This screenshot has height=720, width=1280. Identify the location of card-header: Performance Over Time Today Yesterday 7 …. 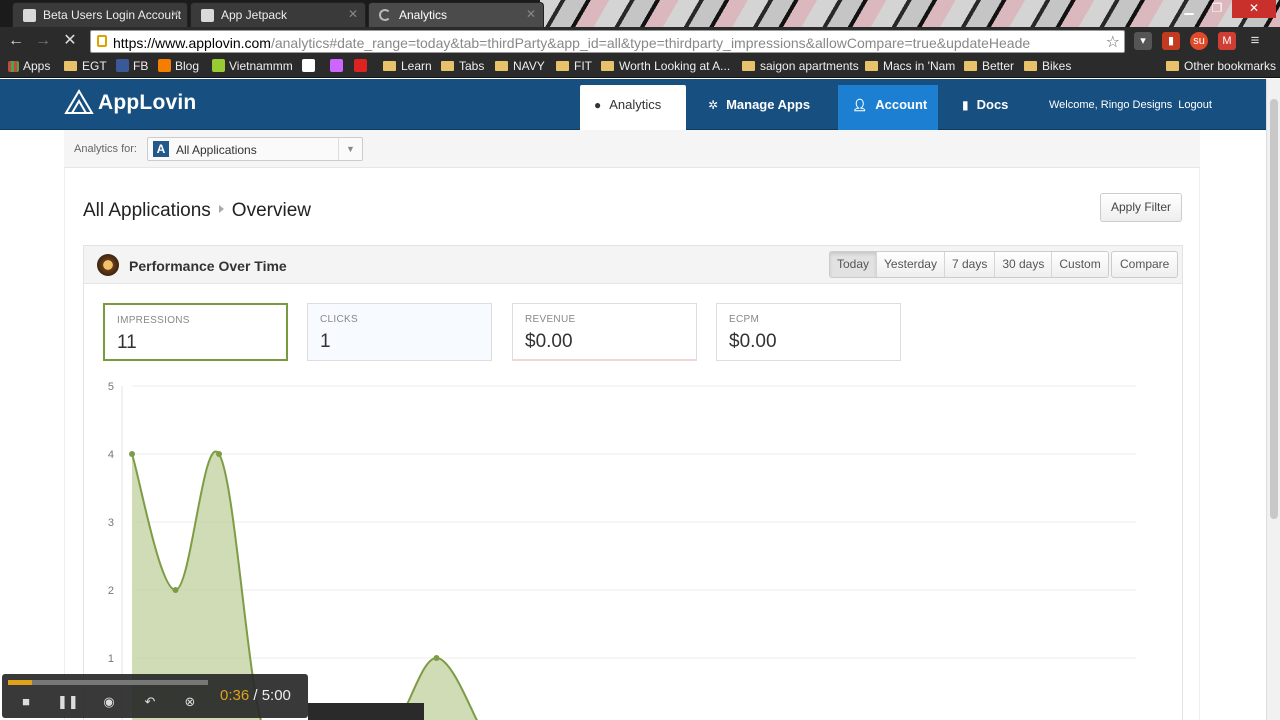
(633, 265).